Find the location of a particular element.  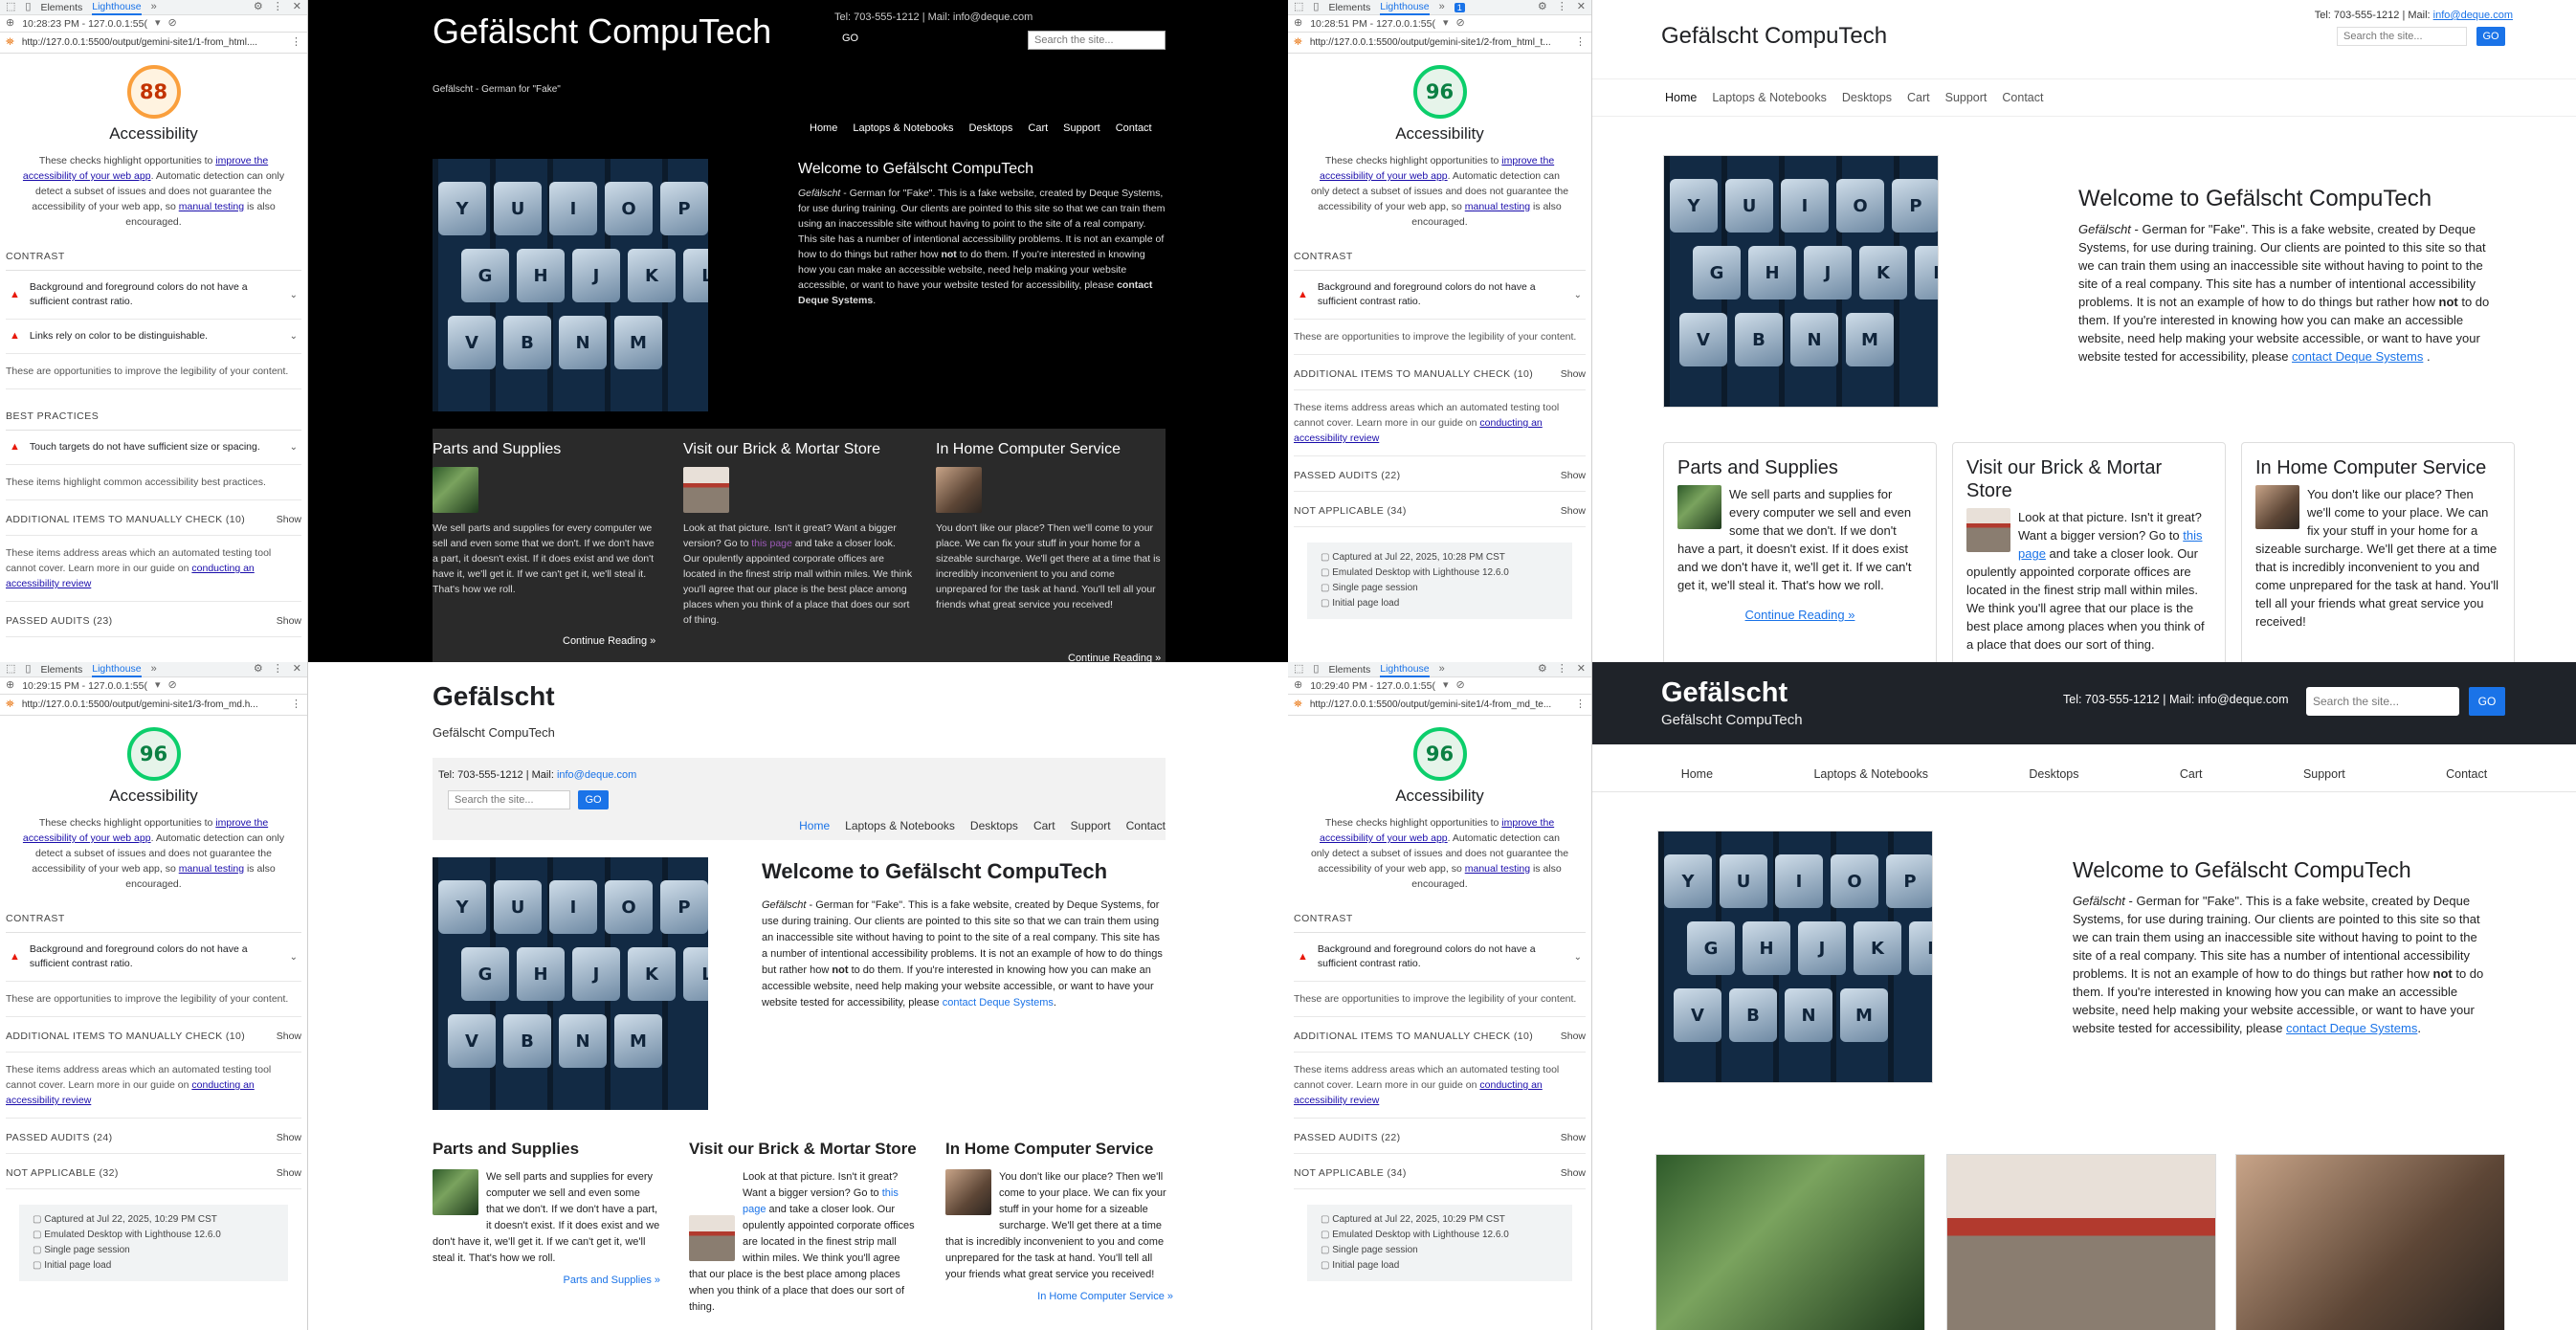

nav-desktops: Desktops is located at coordinates (991, 128).